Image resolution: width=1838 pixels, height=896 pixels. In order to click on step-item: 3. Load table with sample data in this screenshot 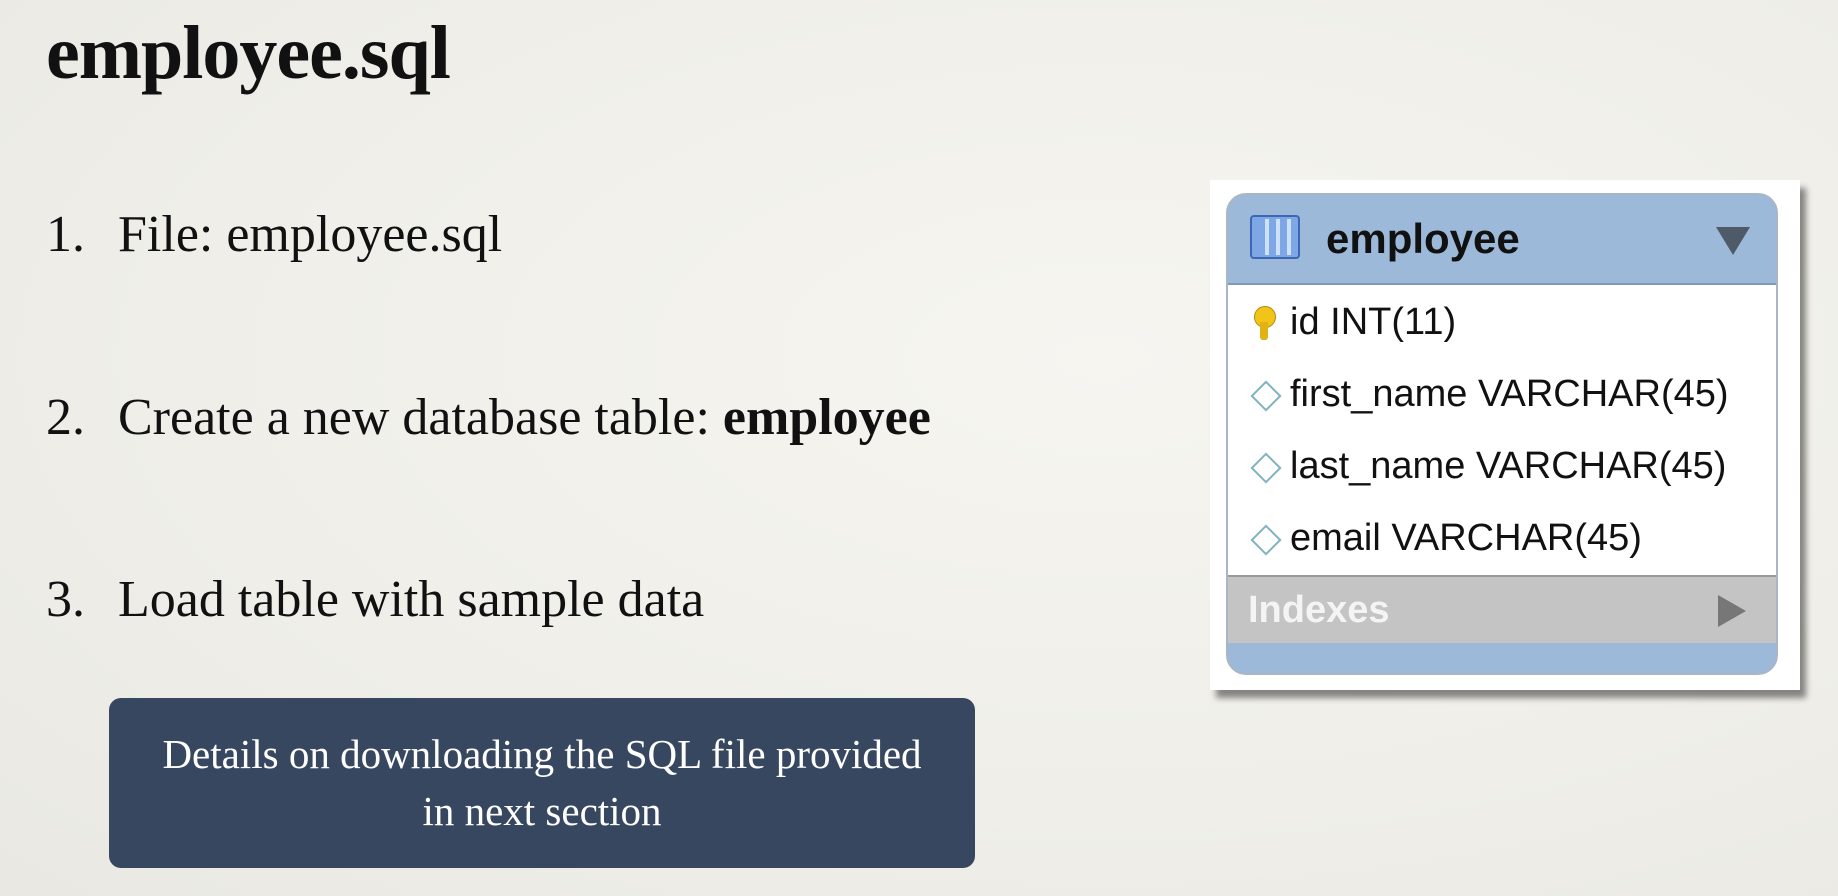, I will do `click(375, 599)`.